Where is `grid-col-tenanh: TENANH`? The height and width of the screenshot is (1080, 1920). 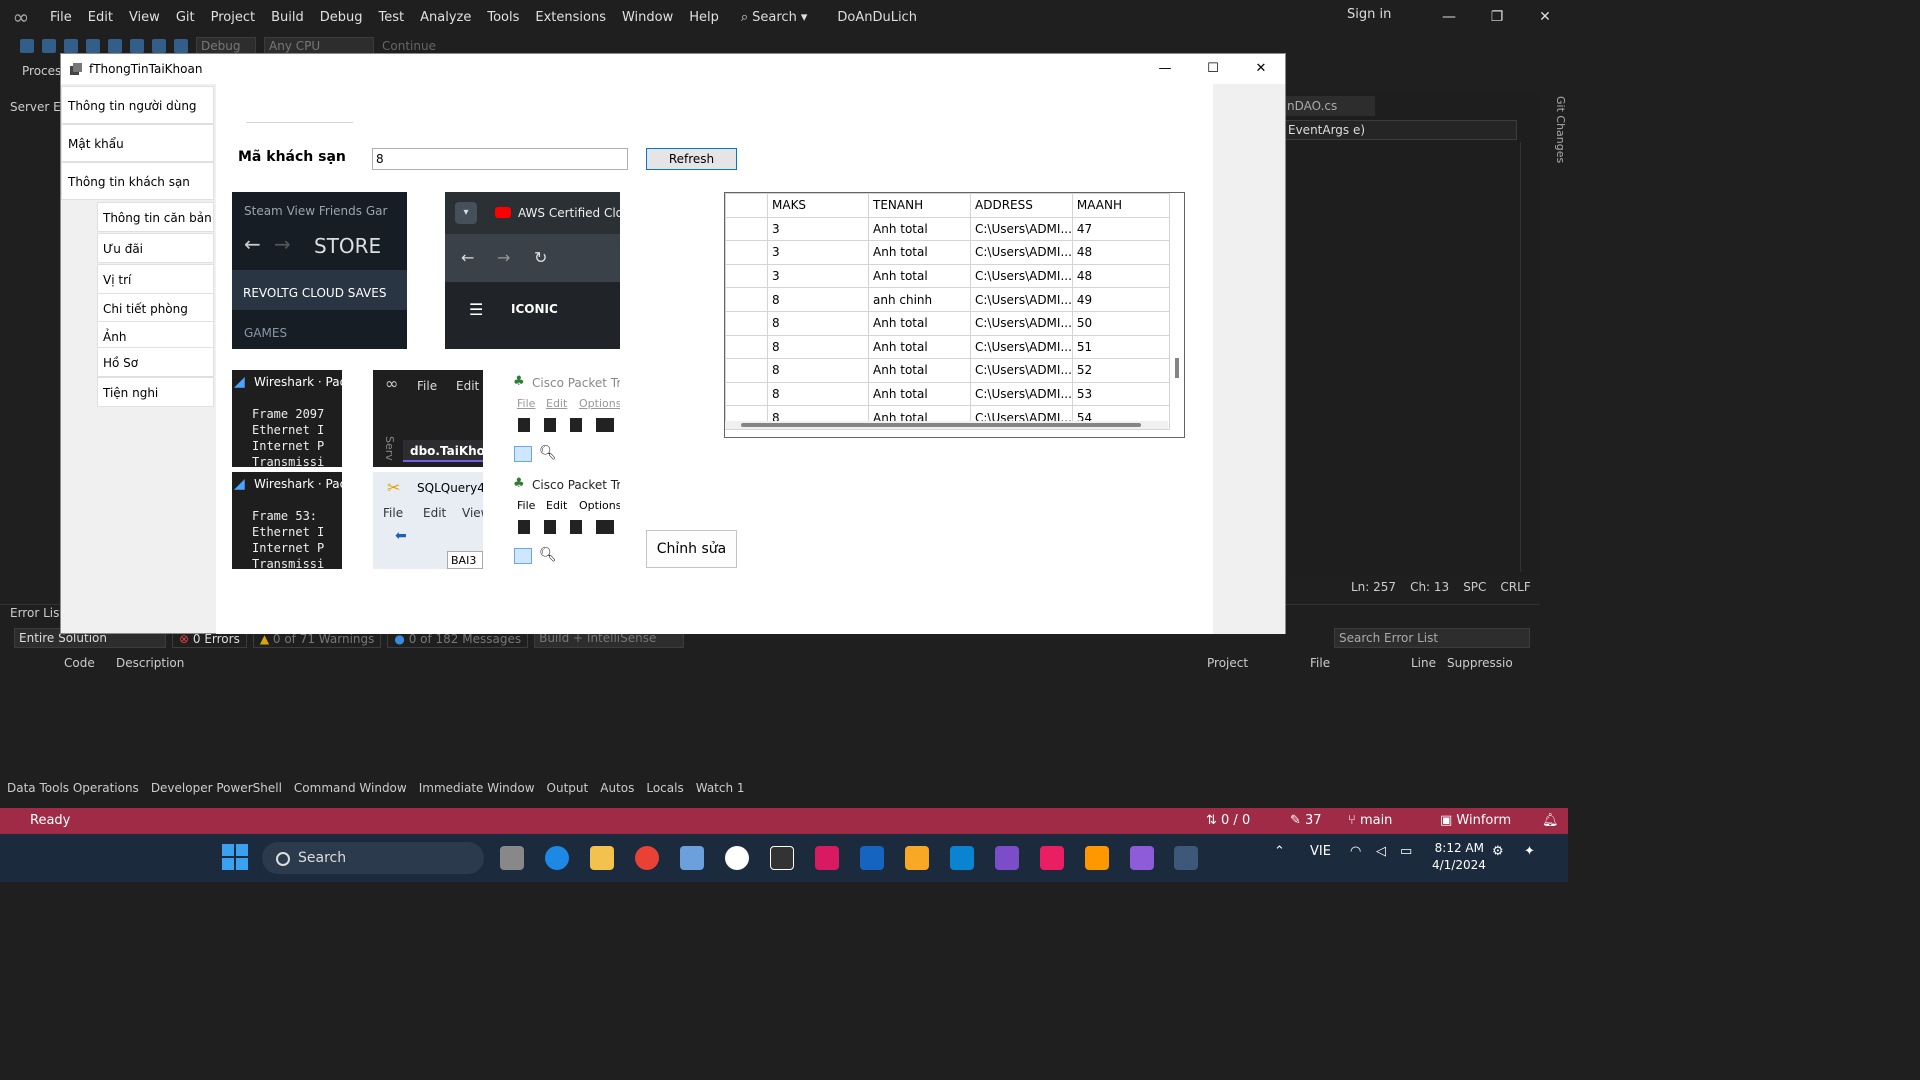
grid-col-tenanh: TENANH is located at coordinates (919, 205).